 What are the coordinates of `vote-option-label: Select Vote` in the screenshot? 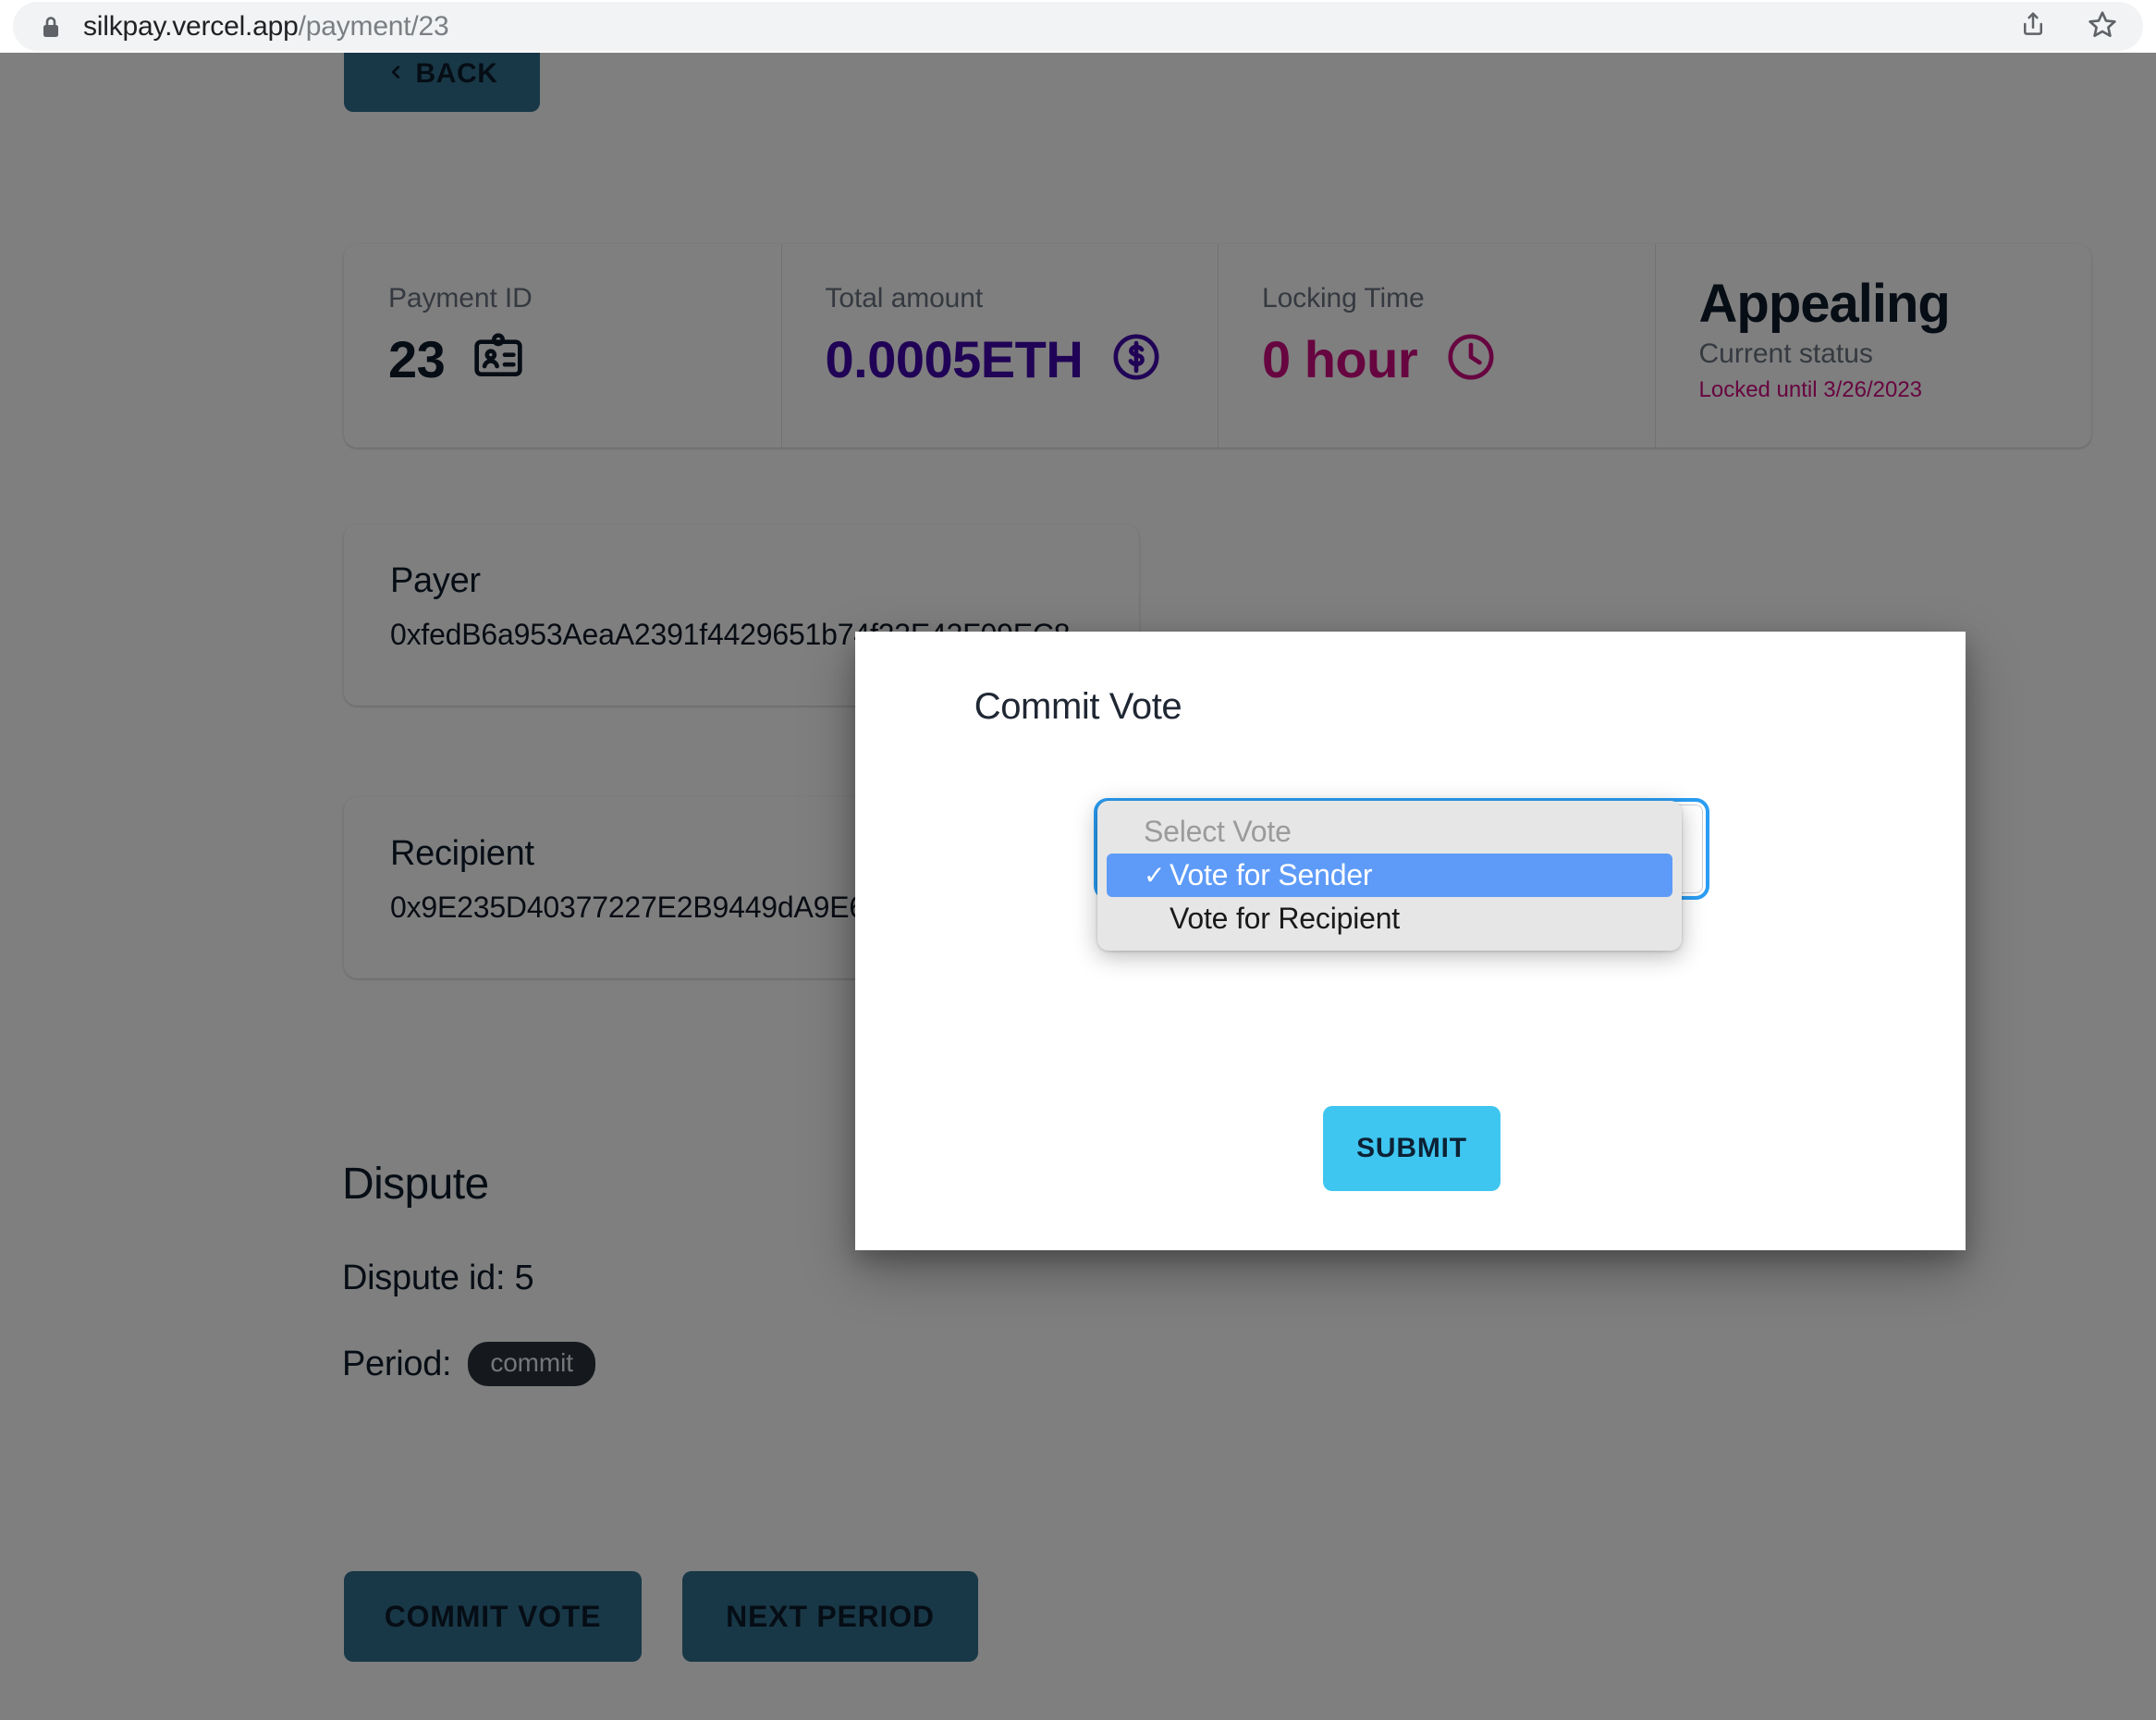 It's located at (1218, 831).